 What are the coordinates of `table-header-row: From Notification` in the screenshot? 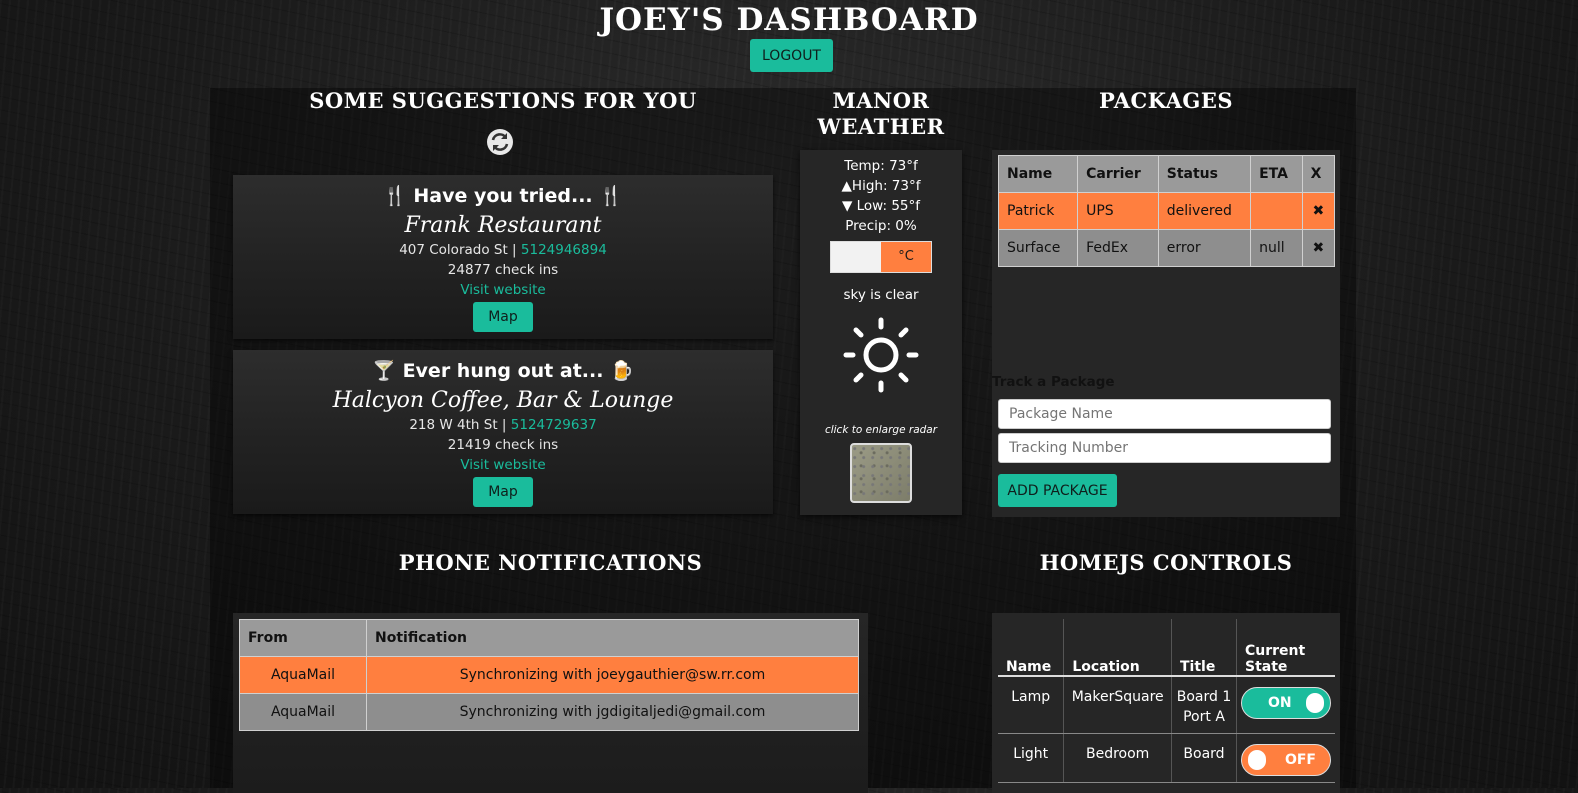 It's located at (549, 638).